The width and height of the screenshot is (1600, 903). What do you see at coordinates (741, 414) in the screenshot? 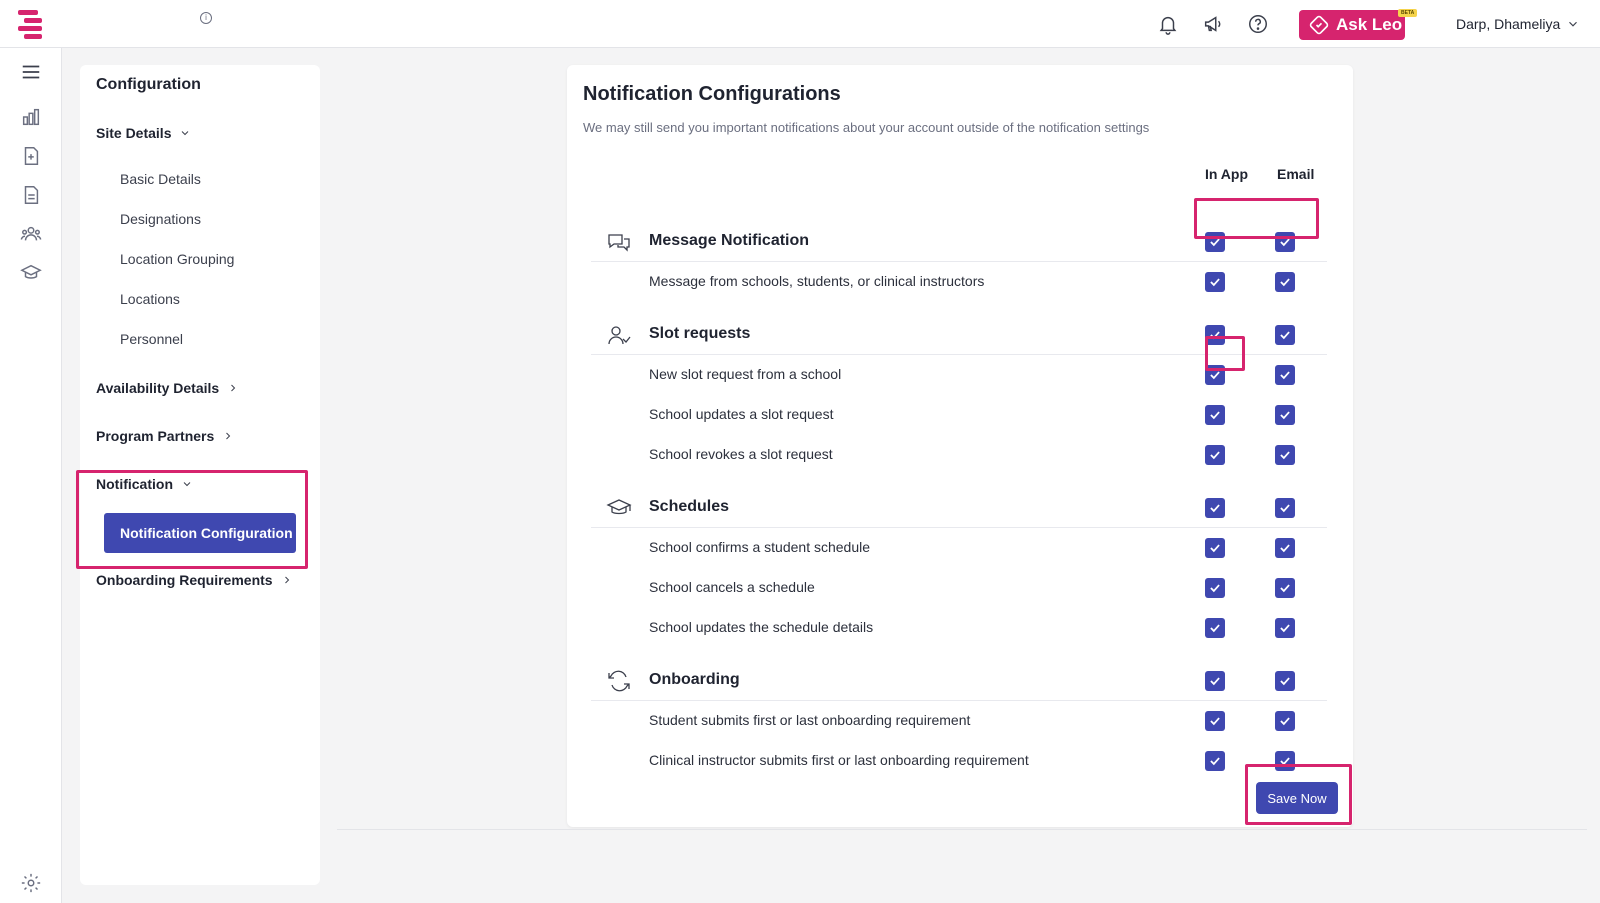
I see `notification-item-label: School updates a slot request` at bounding box center [741, 414].